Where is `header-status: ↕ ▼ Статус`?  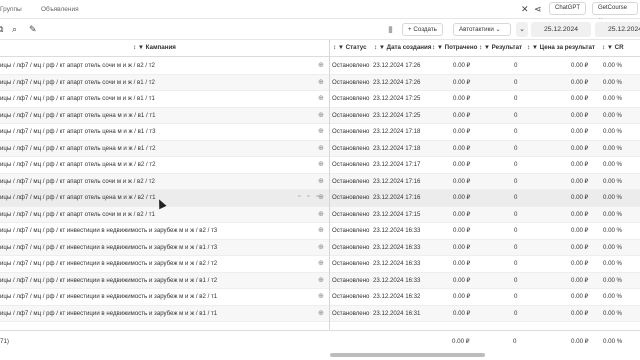 header-status: ↕ ▼ Статус is located at coordinates (350, 47).